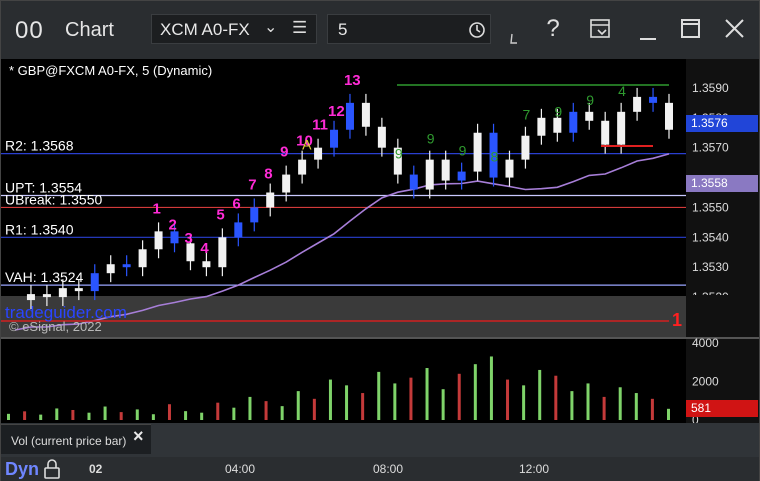  What do you see at coordinates (701, 408) in the screenshot?
I see `volume-current-value: 581` at bounding box center [701, 408].